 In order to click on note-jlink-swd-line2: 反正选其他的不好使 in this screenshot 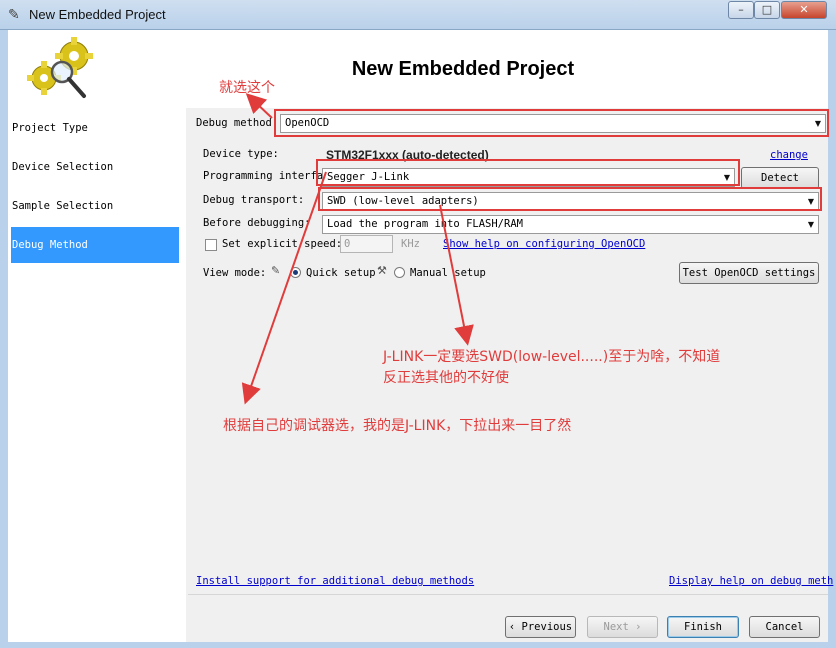, I will do `click(446, 378)`.